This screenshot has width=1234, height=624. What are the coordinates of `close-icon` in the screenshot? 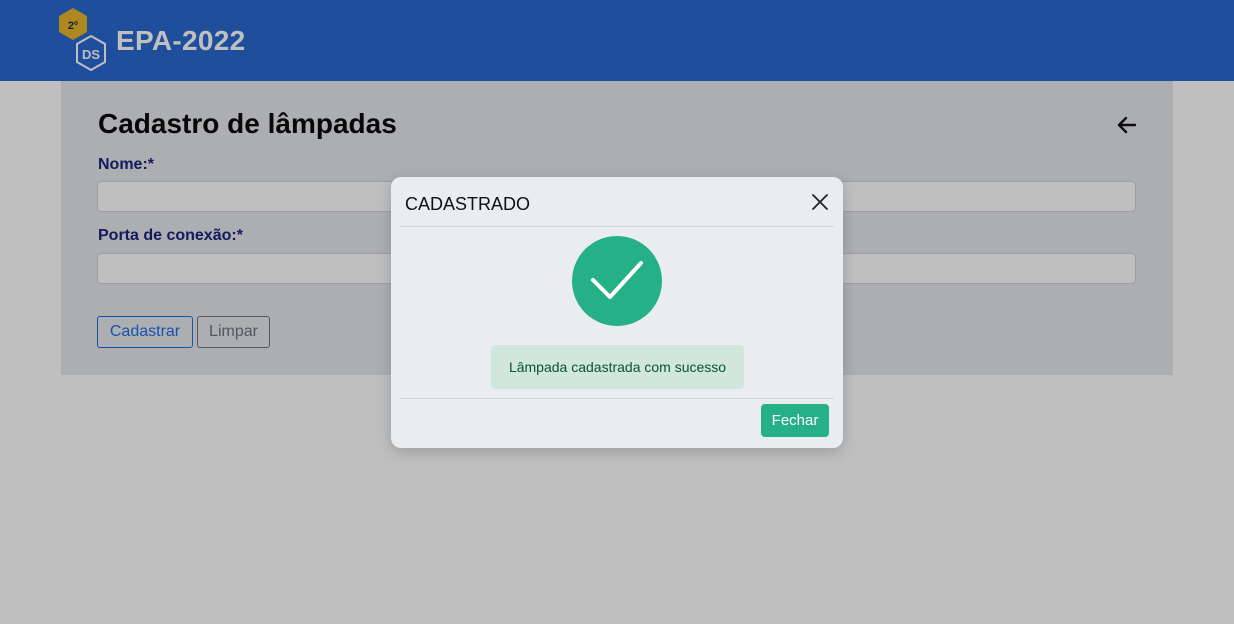 It's located at (820, 202).